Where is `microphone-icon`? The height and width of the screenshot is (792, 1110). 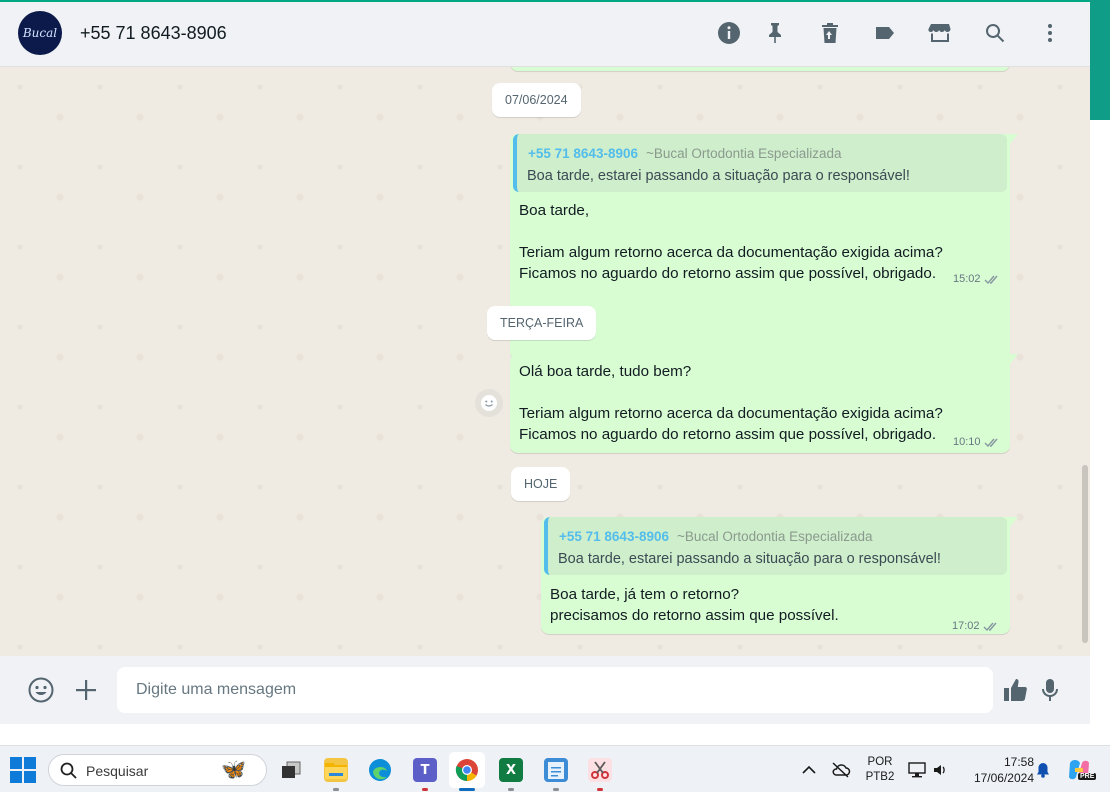 microphone-icon is located at coordinates (1050, 690).